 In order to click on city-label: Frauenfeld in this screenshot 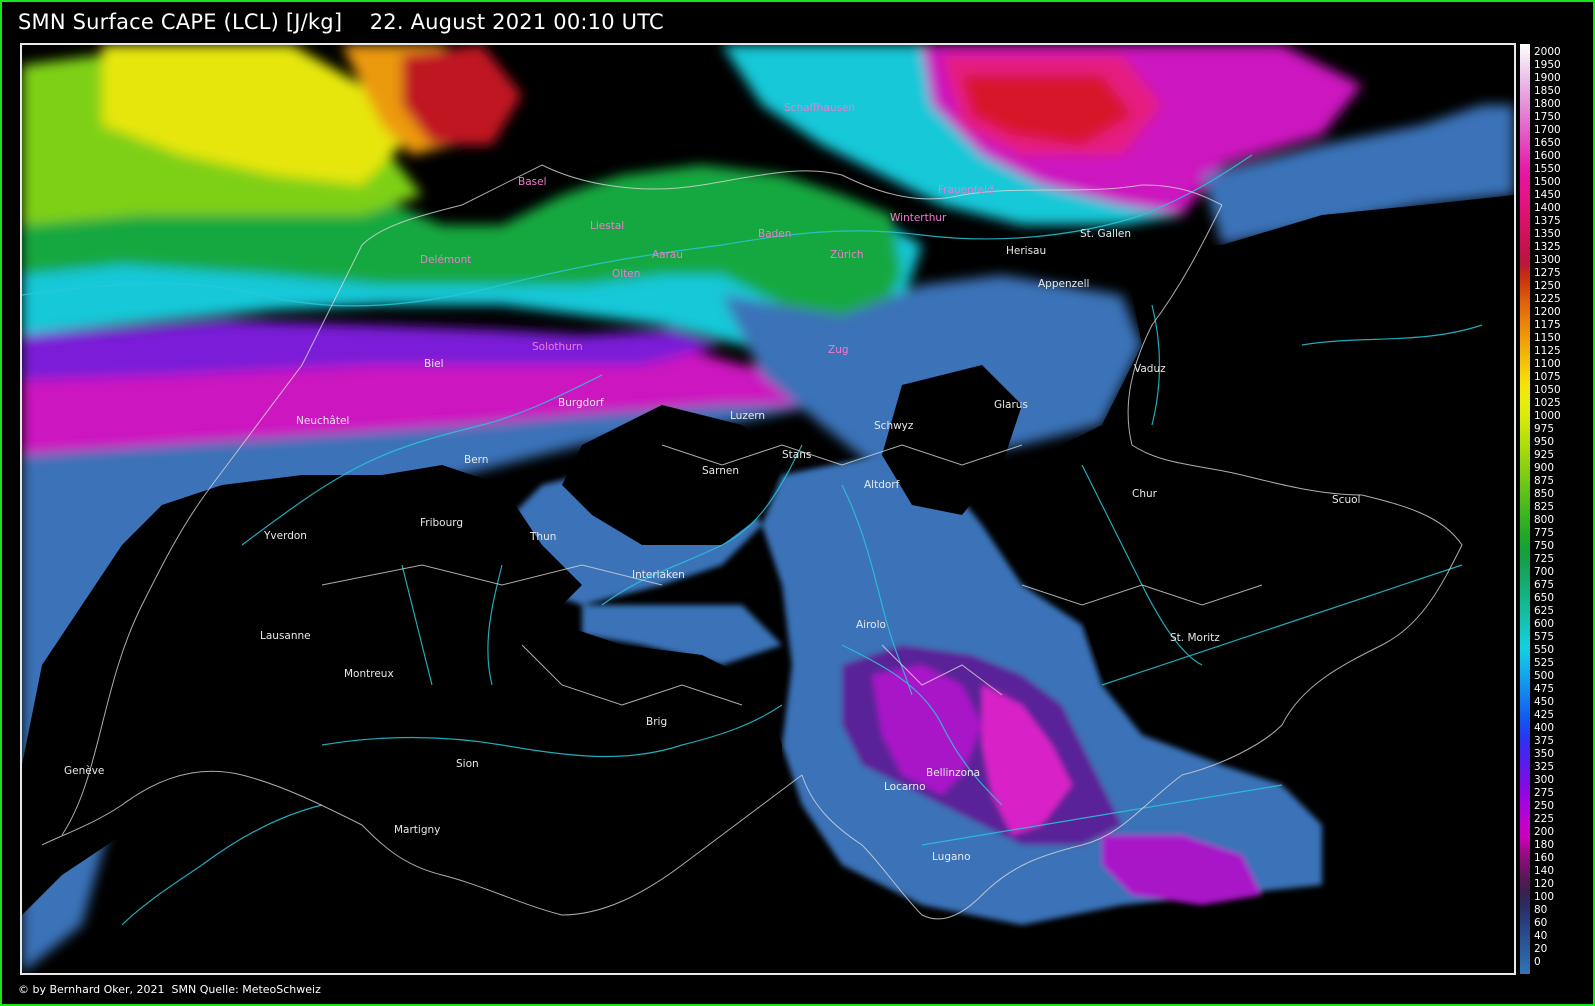, I will do `click(966, 190)`.